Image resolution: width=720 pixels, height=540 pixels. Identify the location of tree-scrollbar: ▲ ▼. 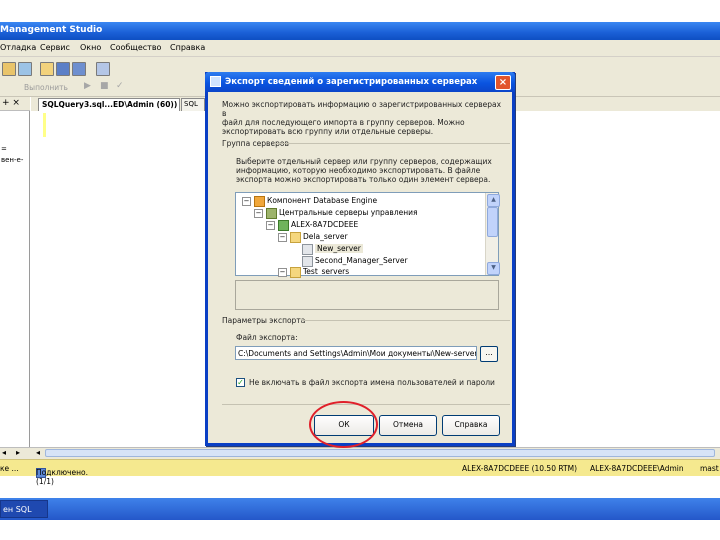
(492, 234).